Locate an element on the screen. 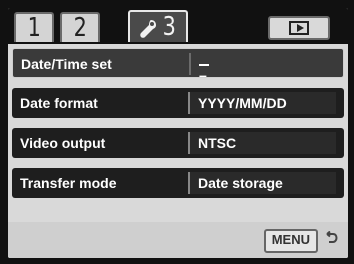 Image resolution: width=354 pixels, height=264 pixels. row-transfer-mode: Transfer mode Date storage is located at coordinates (178, 183).